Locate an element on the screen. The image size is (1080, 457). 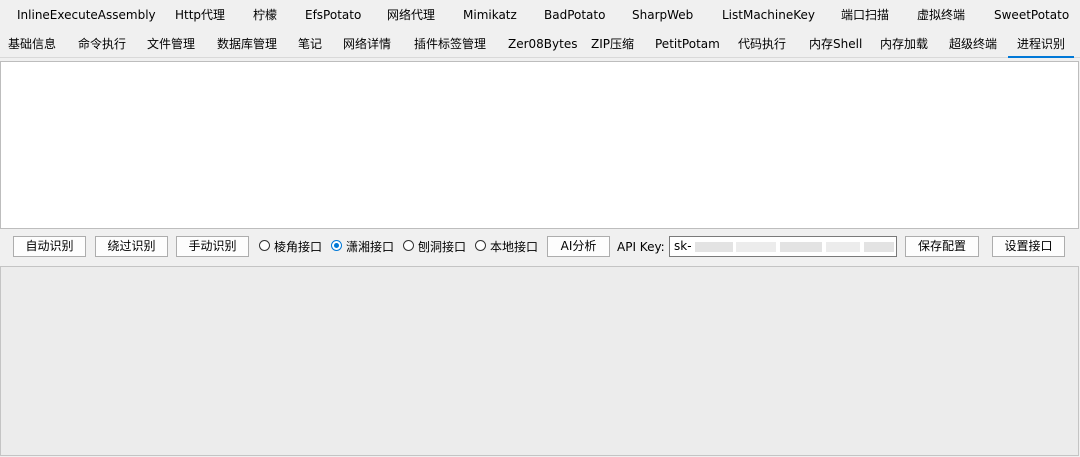
radio-label: 本地接口 is located at coordinates (514, 247).